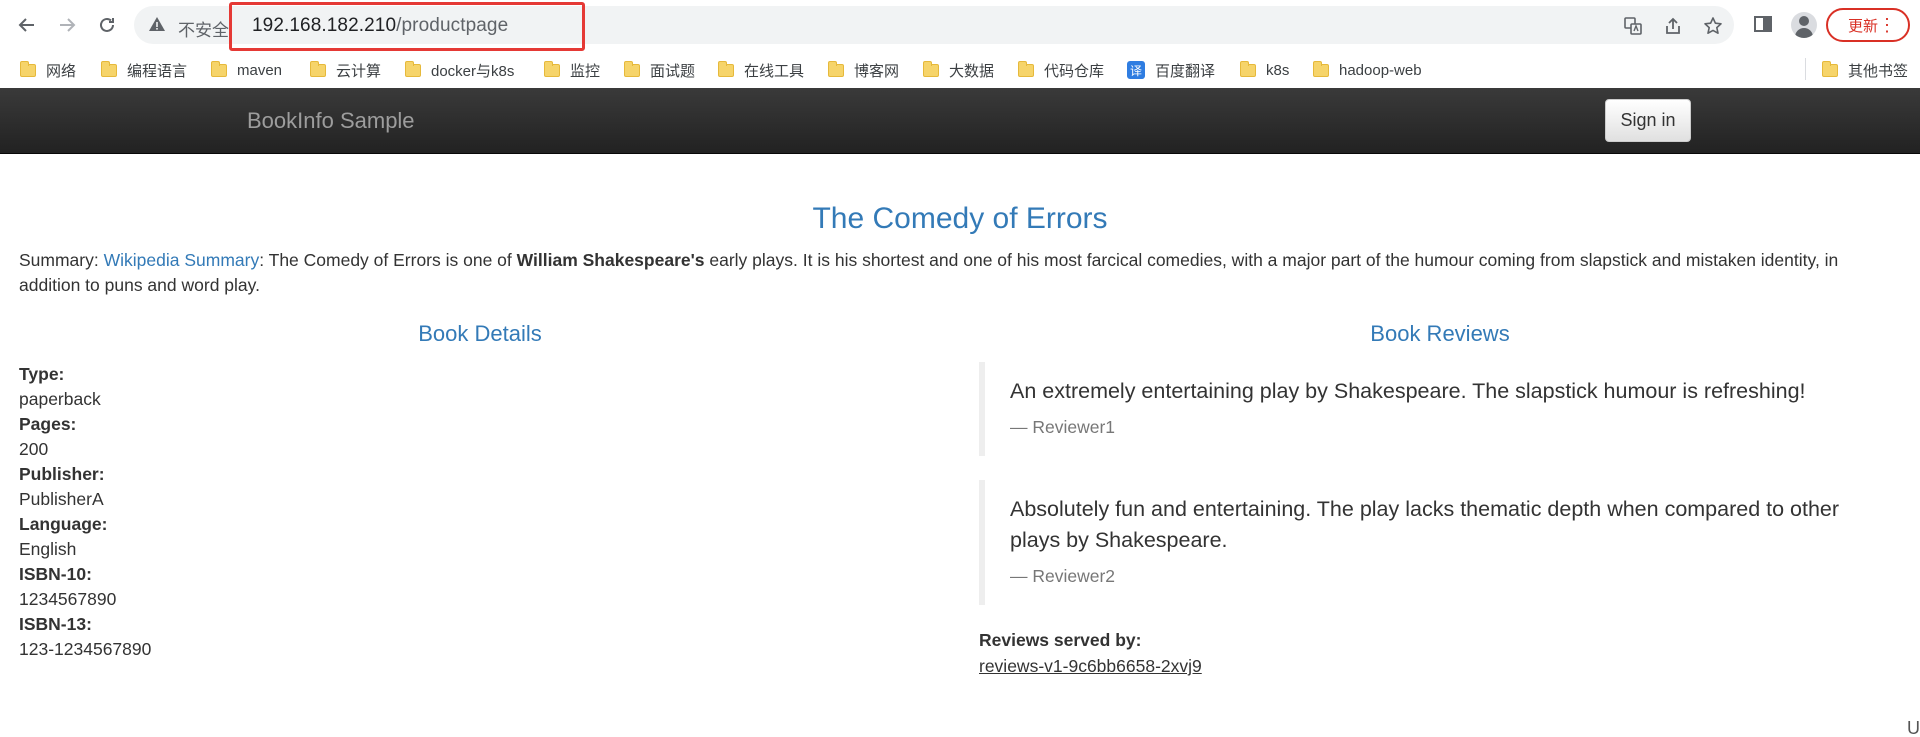 The height and width of the screenshot is (737, 1920). What do you see at coordinates (388, 260) in the screenshot?
I see `summary-text-1: : The Comedy of Errors is one of` at bounding box center [388, 260].